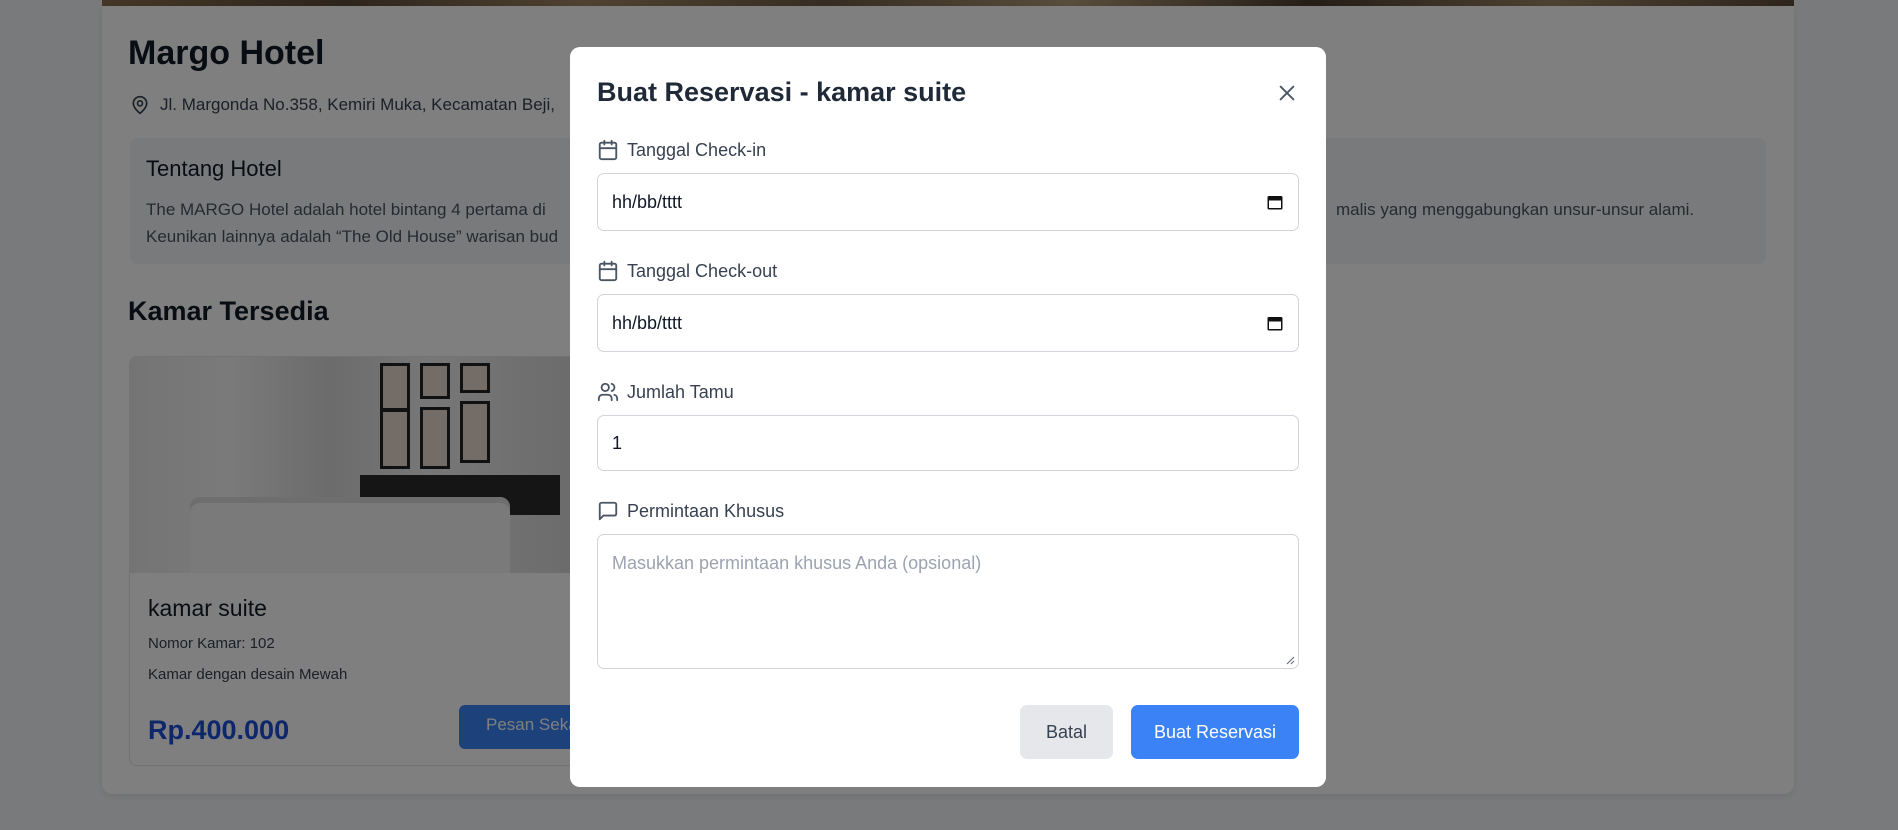  I want to click on guests-label: Jumlah Tamu, so click(665, 392).